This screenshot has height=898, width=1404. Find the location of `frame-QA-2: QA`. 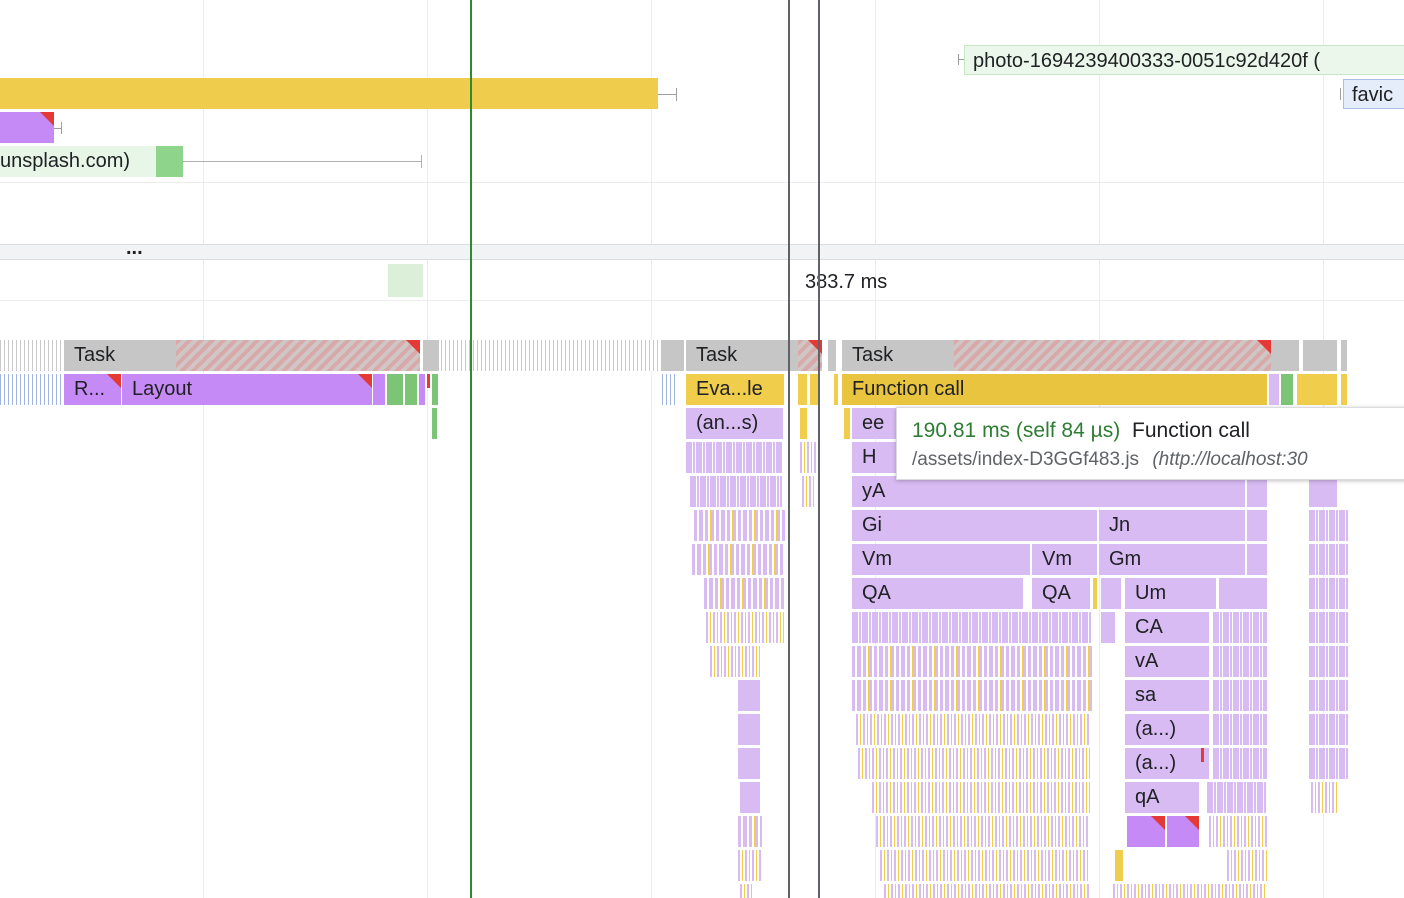

frame-QA-2: QA is located at coordinates (1061, 593).